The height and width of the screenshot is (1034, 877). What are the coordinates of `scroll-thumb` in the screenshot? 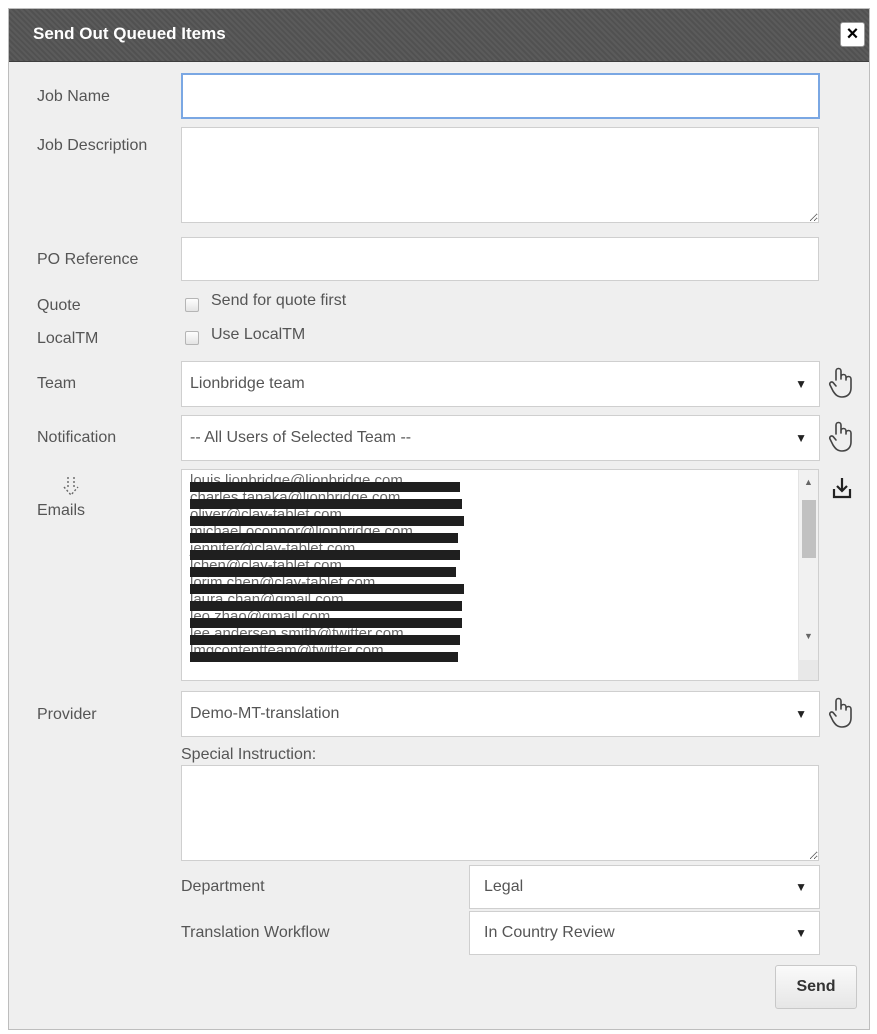 It's located at (809, 529).